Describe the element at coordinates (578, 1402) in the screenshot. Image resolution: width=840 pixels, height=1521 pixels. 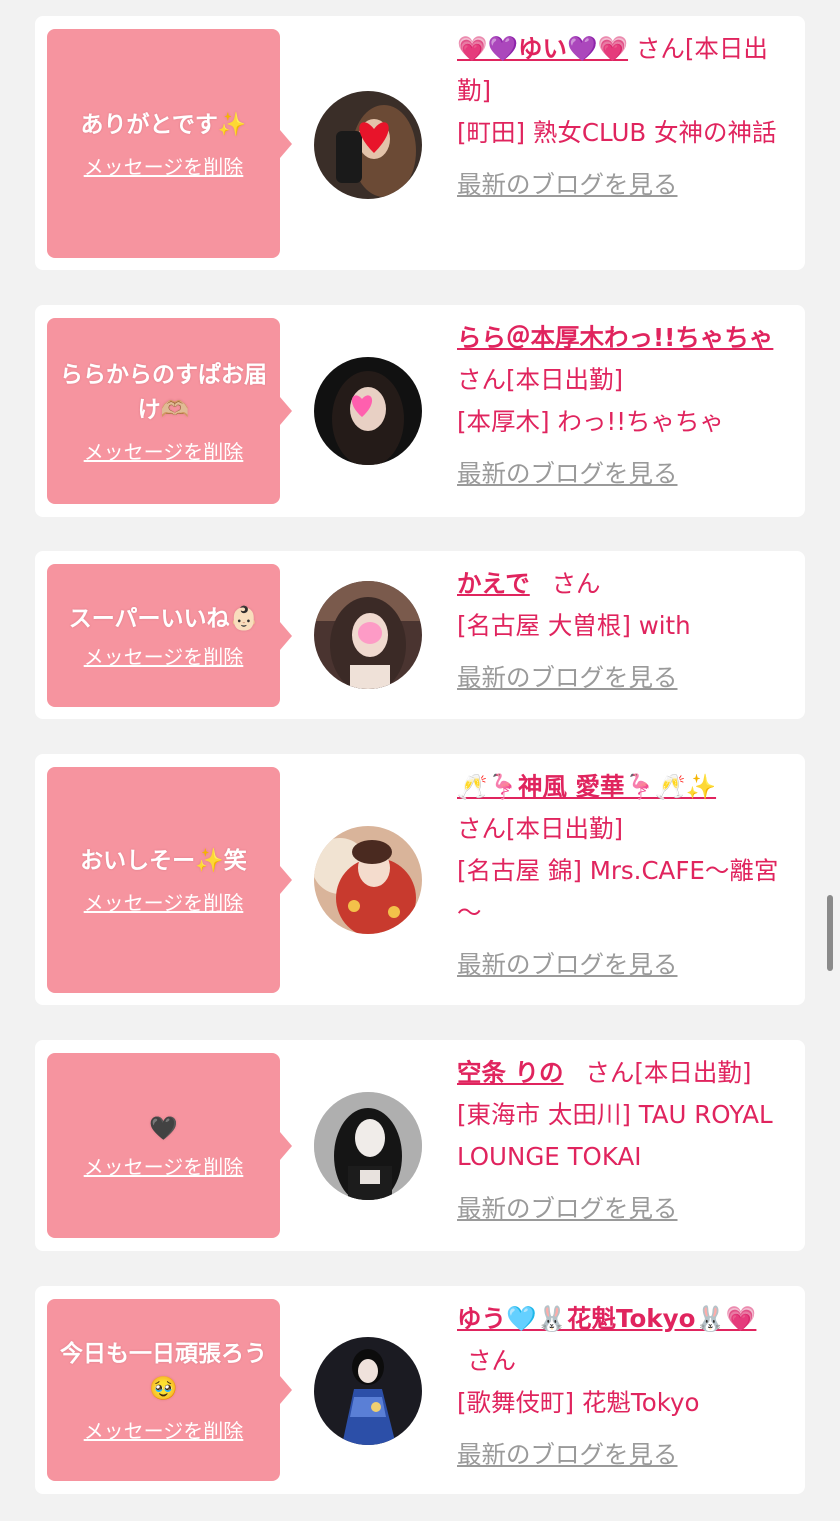
I see `shop-name: [歌舞伎町] 花魁Tokyo` at that location.